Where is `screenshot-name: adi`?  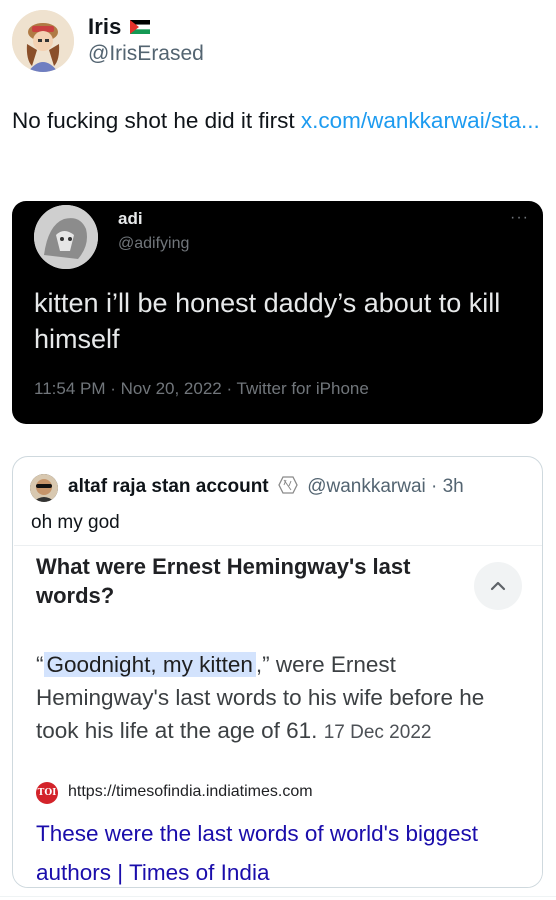
screenshot-name: adi is located at coordinates (130, 218).